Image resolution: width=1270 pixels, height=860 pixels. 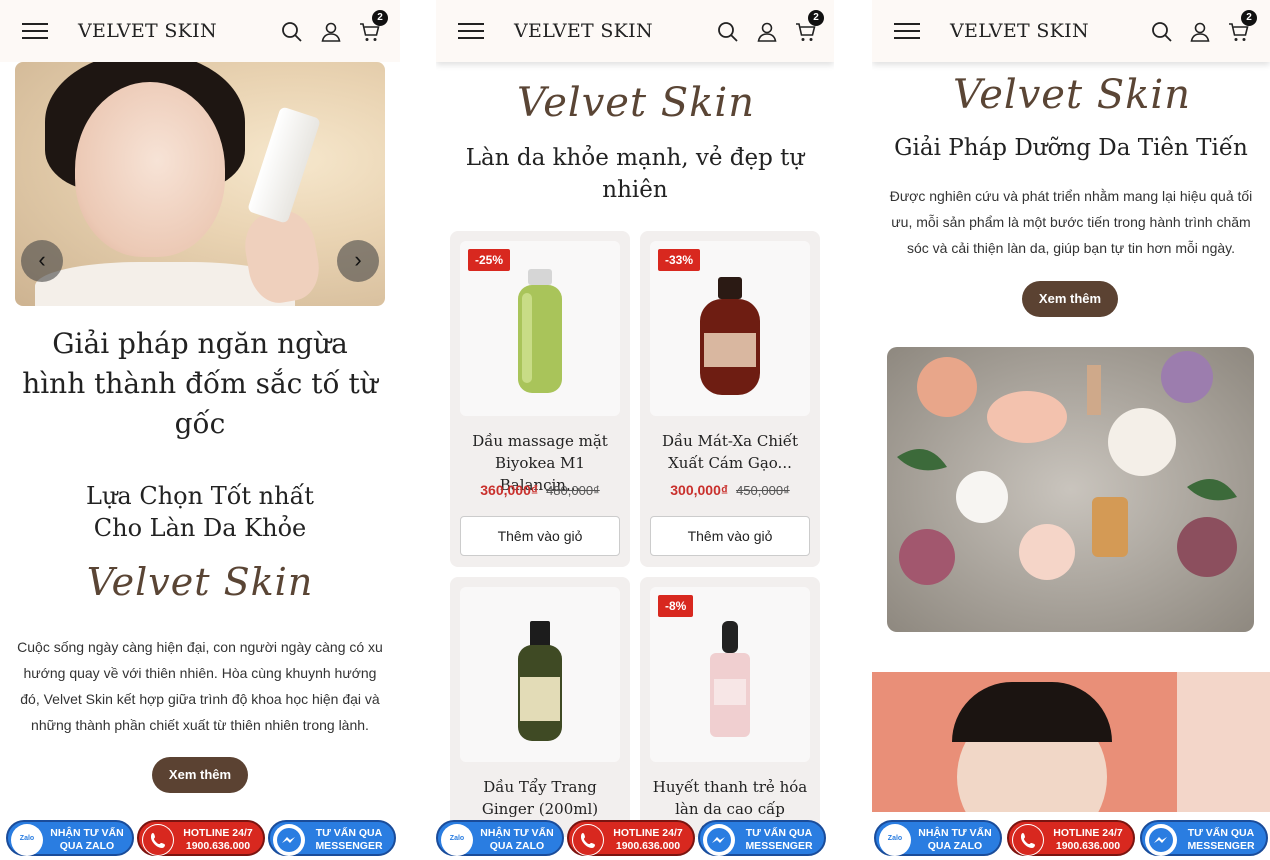 I want to click on section-title-line2: Cho Làn Da Khỏe, so click(x=200, y=528).